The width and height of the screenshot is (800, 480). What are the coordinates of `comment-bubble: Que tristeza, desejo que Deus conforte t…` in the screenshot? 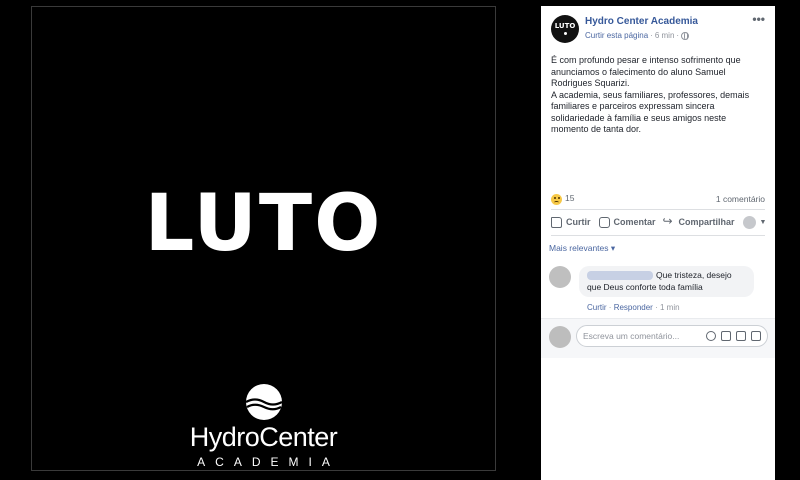 It's located at (666, 281).